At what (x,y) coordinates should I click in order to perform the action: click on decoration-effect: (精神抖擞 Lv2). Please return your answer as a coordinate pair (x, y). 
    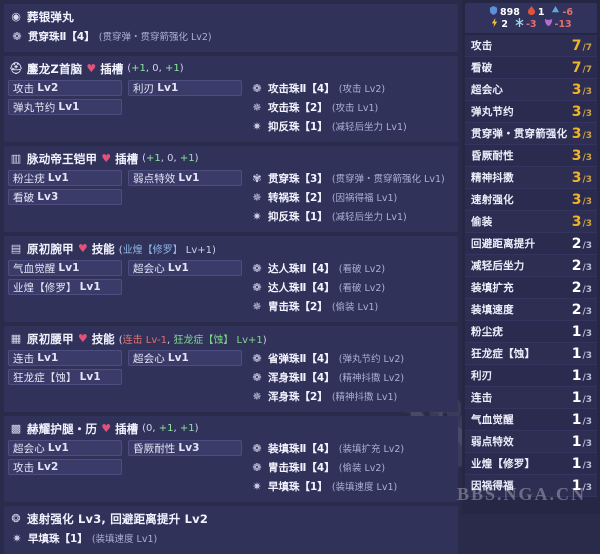
    Looking at the image, I should click on (371, 378).